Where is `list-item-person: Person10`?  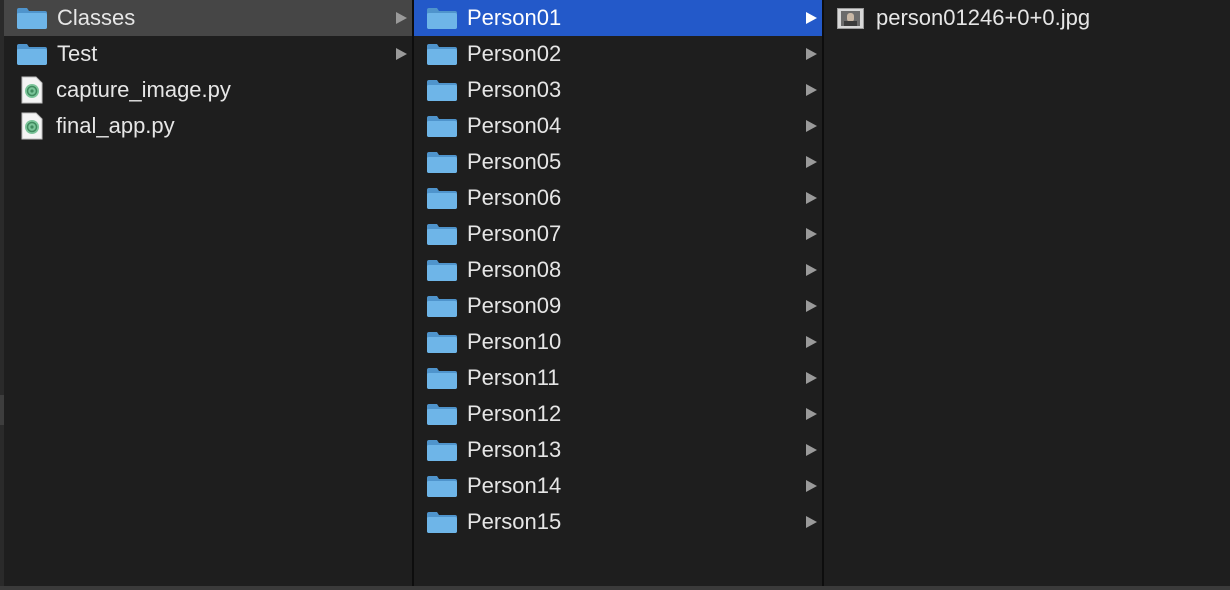 list-item-person: Person10 is located at coordinates (618, 342).